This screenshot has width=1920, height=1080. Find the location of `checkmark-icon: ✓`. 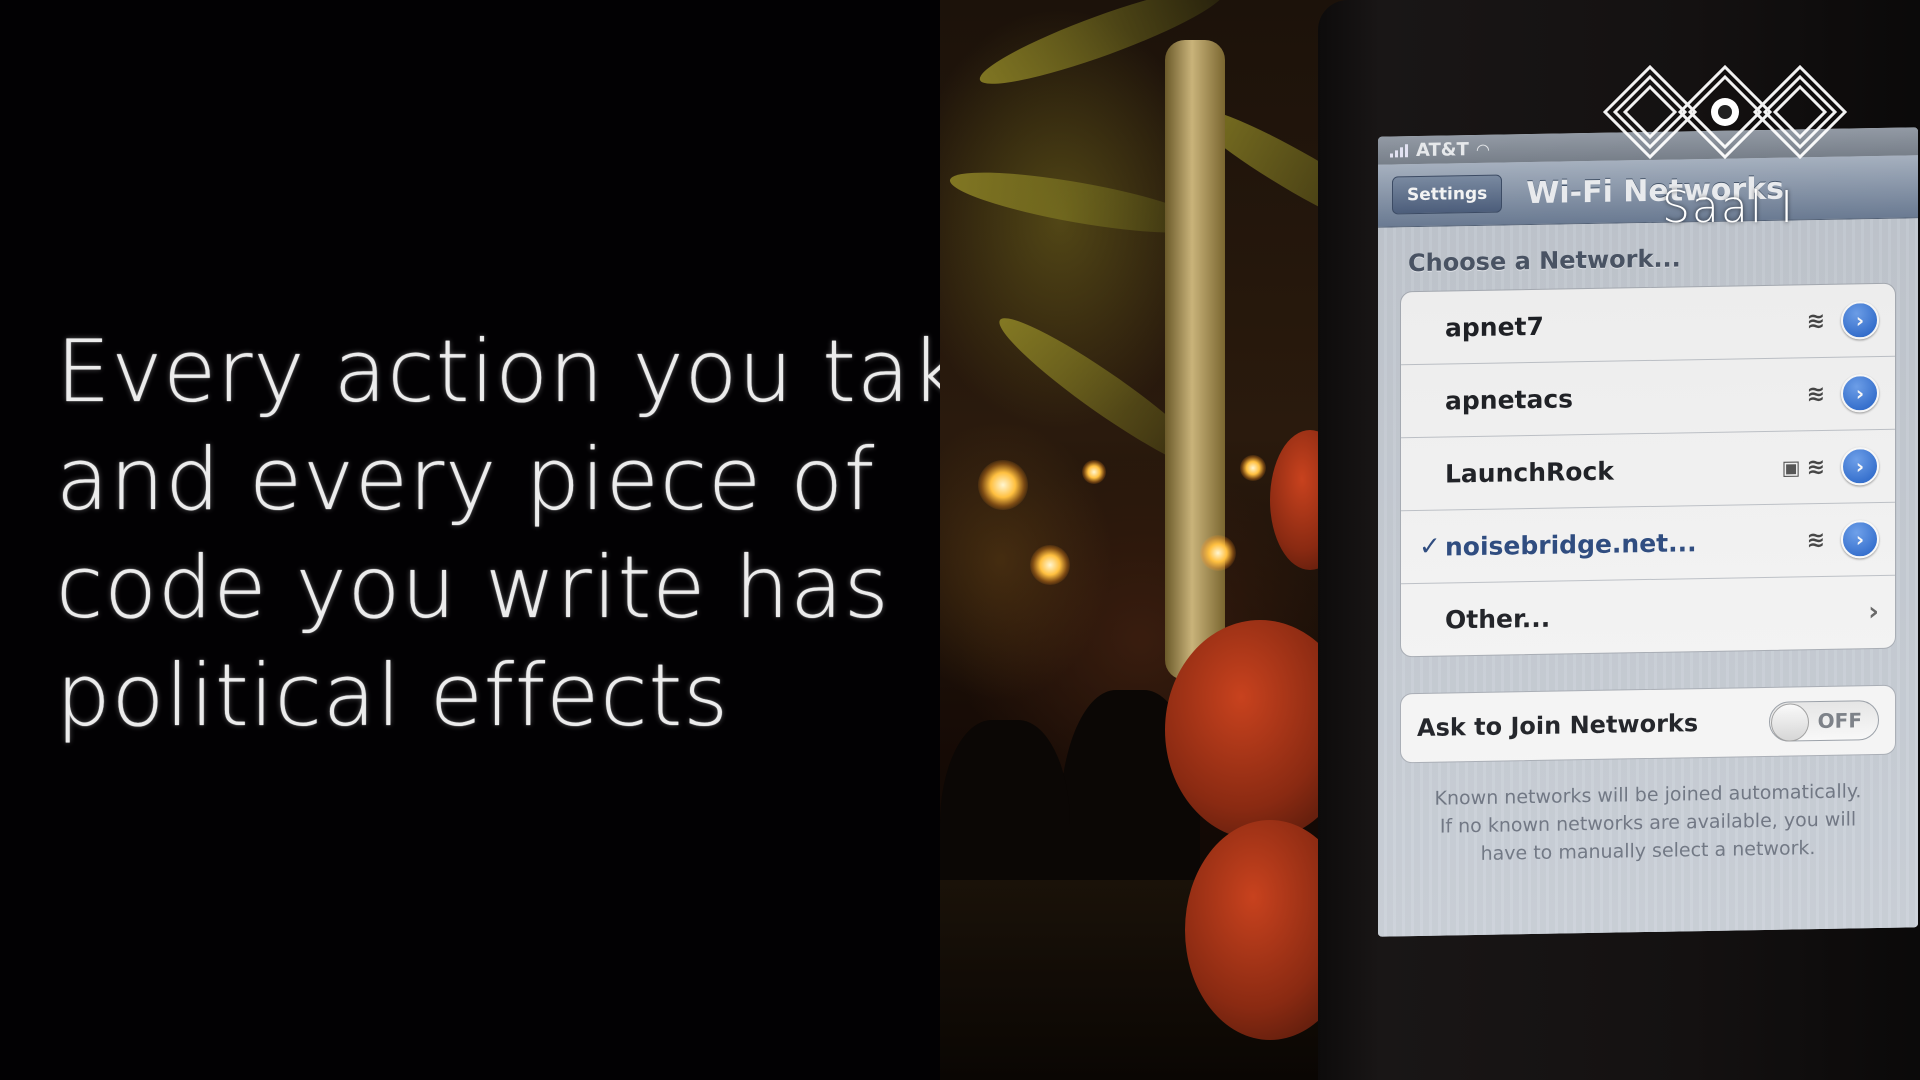

checkmark-icon: ✓ is located at coordinates (1430, 546).